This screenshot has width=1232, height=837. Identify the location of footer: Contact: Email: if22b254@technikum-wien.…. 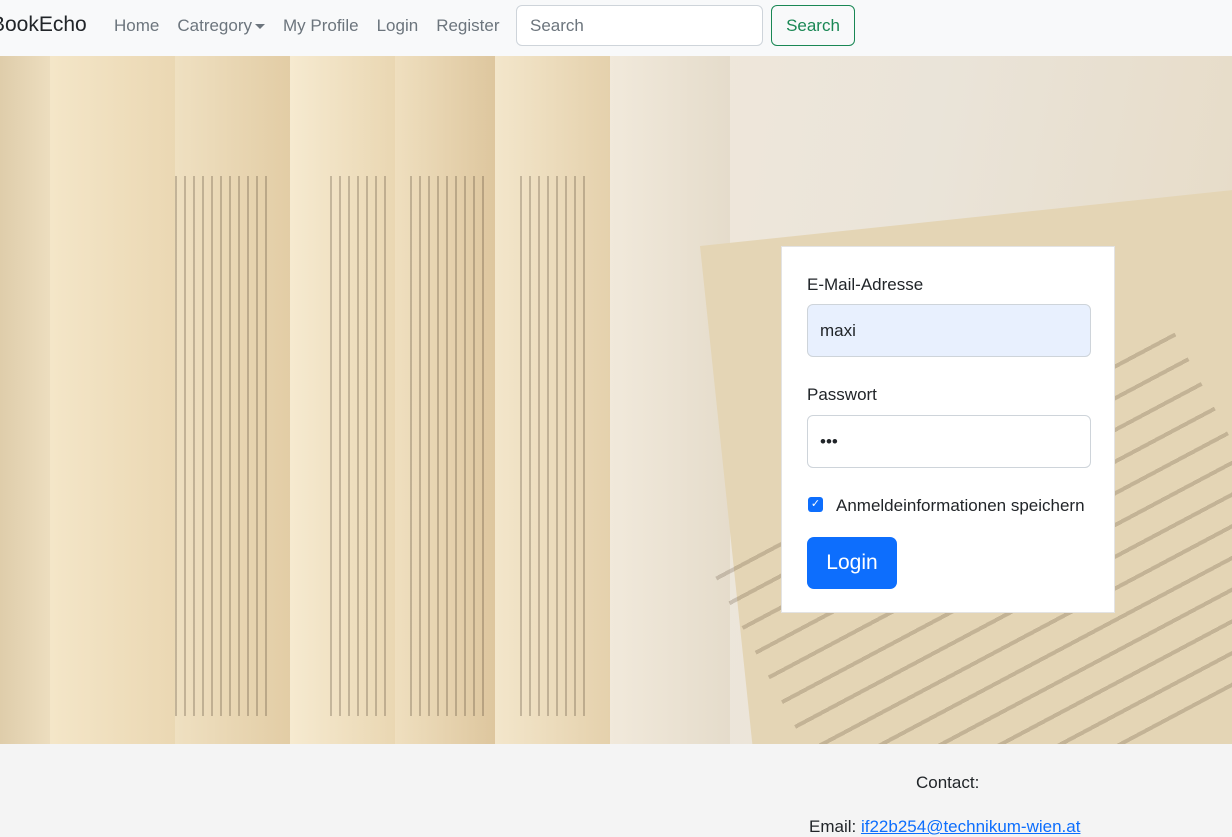
(616, 790).